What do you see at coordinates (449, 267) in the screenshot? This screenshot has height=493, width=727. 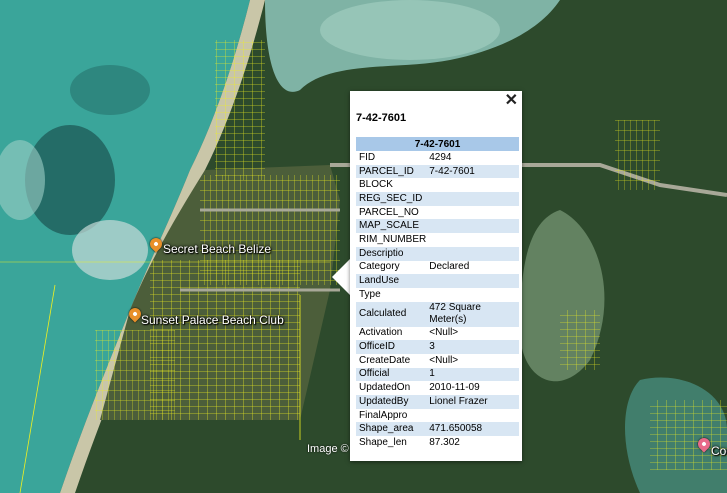 I see `attribute-value: Declared` at bounding box center [449, 267].